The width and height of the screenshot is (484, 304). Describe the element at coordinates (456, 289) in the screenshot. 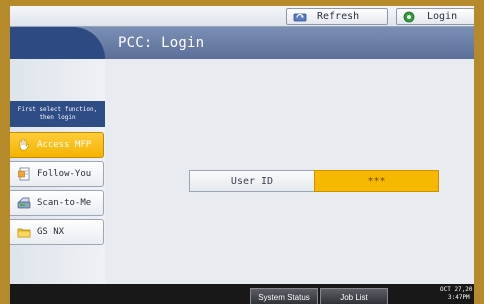

I see `clock-date: OCT 27,20` at that location.